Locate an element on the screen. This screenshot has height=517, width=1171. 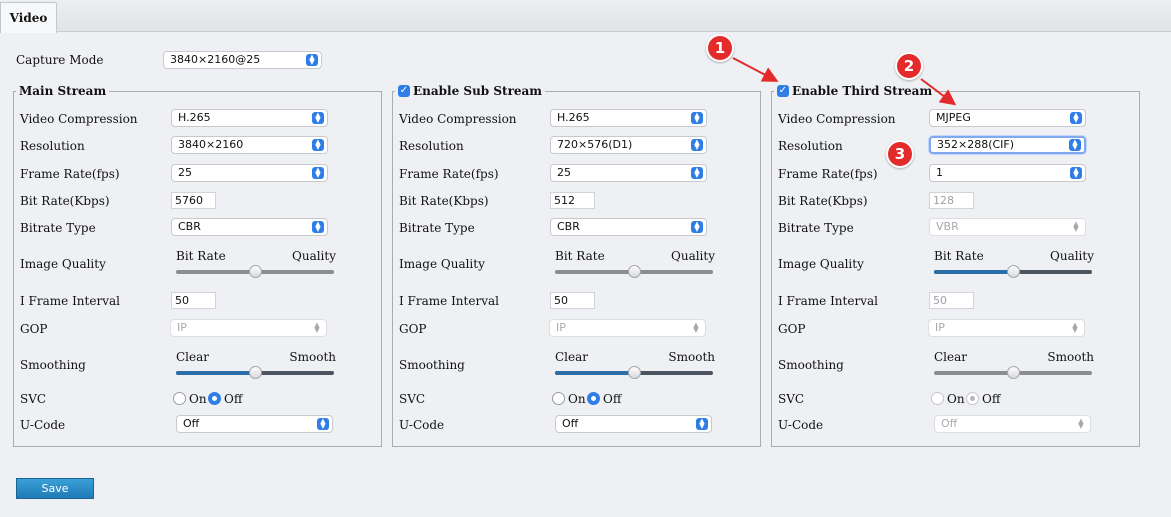
svc-label: SVC is located at coordinates (412, 399).